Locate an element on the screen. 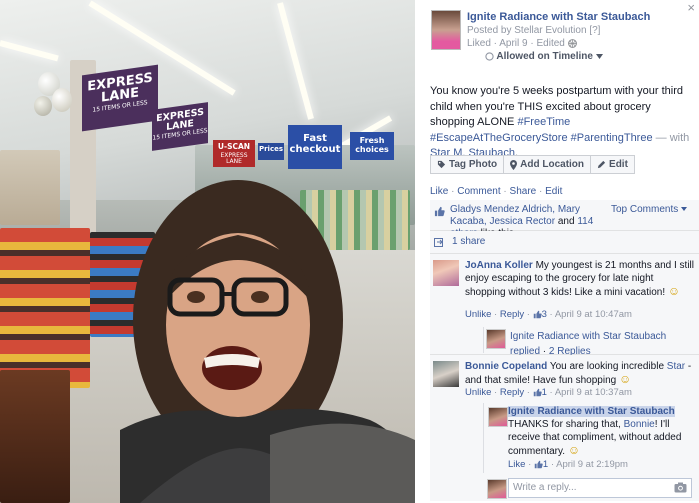  hashtag-link: #FreeTime is located at coordinates (543, 122).